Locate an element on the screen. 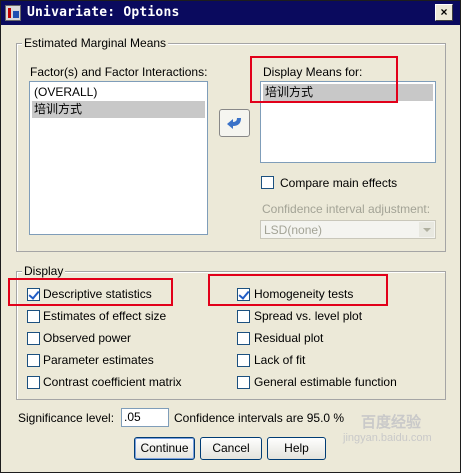  help-button: Help is located at coordinates (296, 448).